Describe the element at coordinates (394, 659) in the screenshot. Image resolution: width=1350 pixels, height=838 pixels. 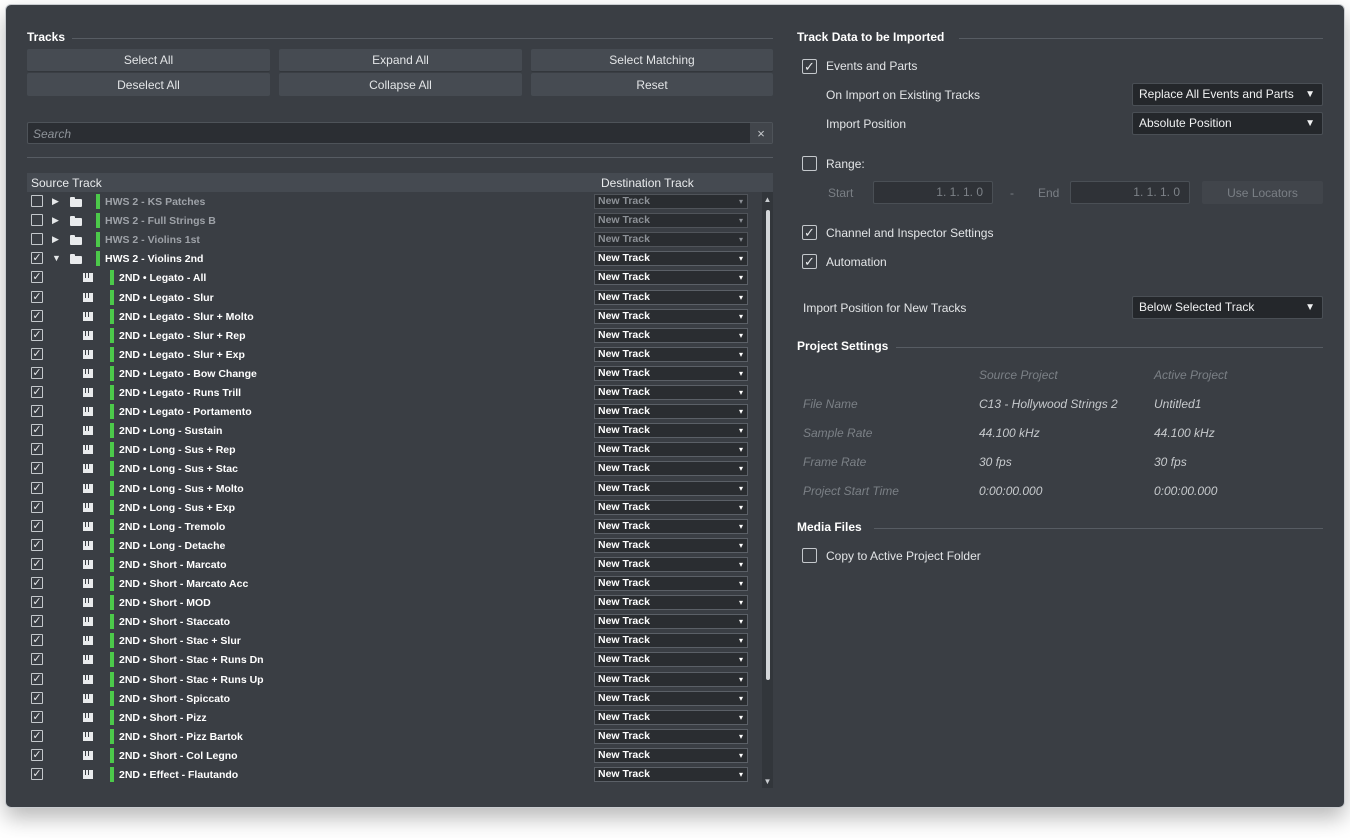
I see `track-row: ✓ 2ND • Short - Stac + Runs Dn New Track ▾` at that location.